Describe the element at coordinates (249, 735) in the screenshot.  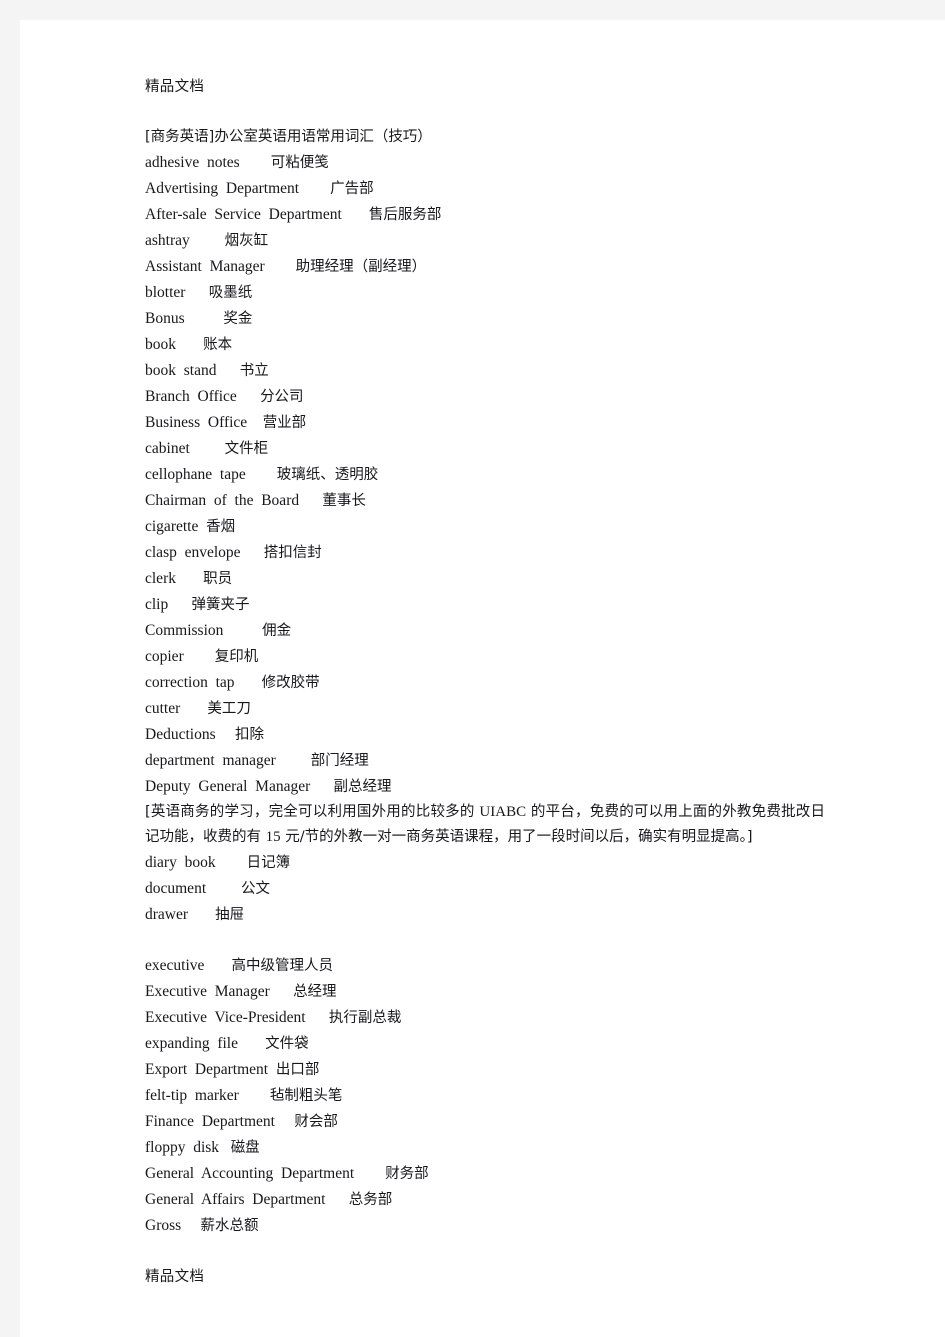
I see `glossary-term-cn: 扣除` at that location.